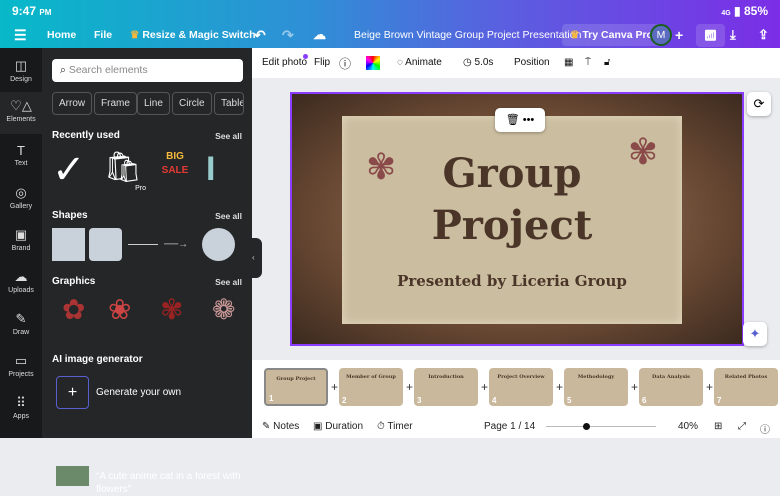  What do you see at coordinates (679, 35) in the screenshot?
I see `add-people-icon: +` at bounding box center [679, 35].